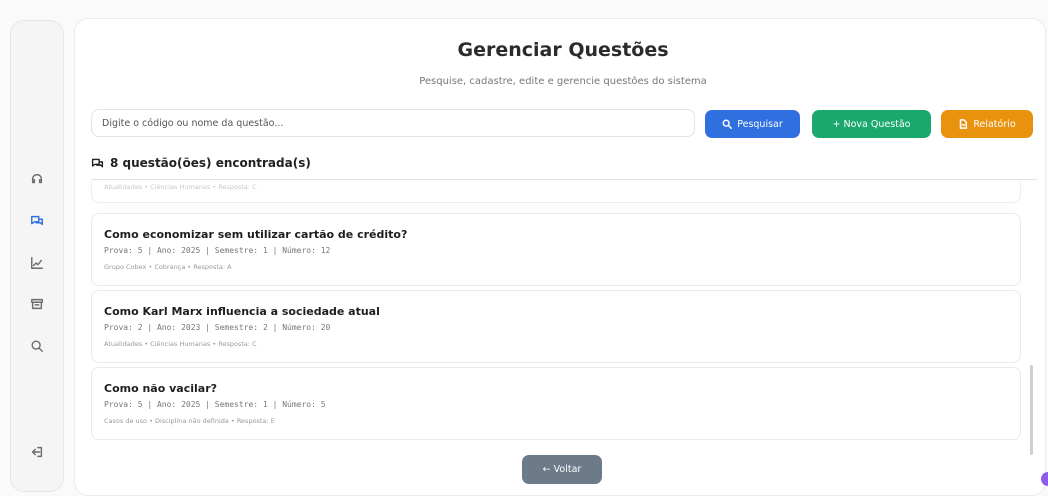 This screenshot has width=1048, height=496. I want to click on page-title: Gerenciar Questões, so click(563, 50).